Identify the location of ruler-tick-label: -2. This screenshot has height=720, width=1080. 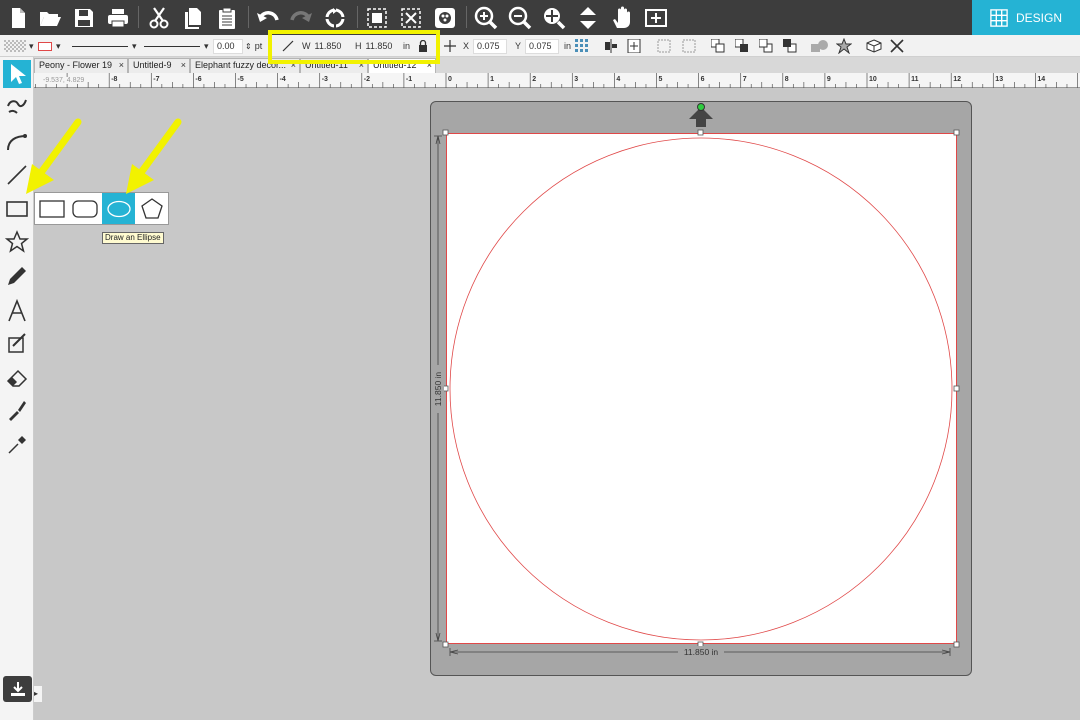
(367, 79).